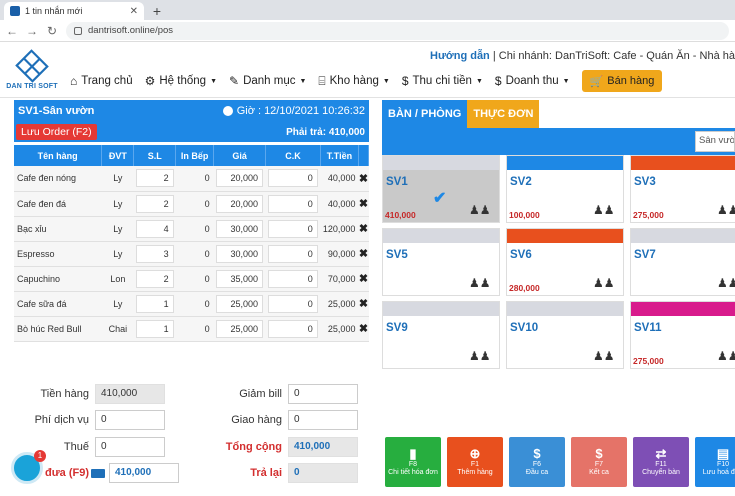  I want to click on item-qty-cell: 4, so click(154, 229).